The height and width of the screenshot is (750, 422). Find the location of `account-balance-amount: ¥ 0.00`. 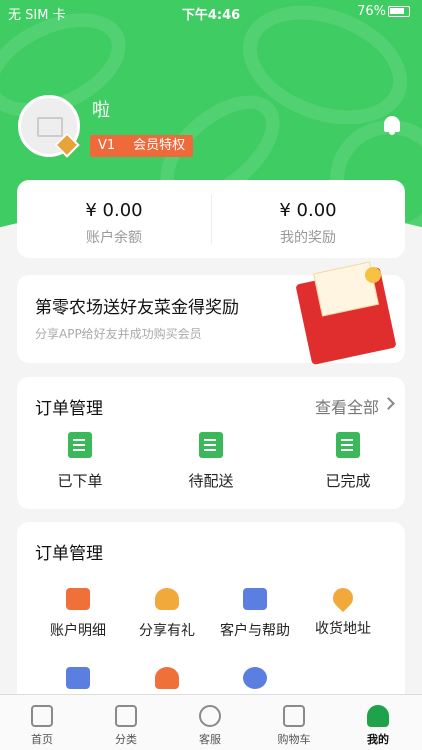

account-balance-amount: ¥ 0.00 is located at coordinates (114, 210).